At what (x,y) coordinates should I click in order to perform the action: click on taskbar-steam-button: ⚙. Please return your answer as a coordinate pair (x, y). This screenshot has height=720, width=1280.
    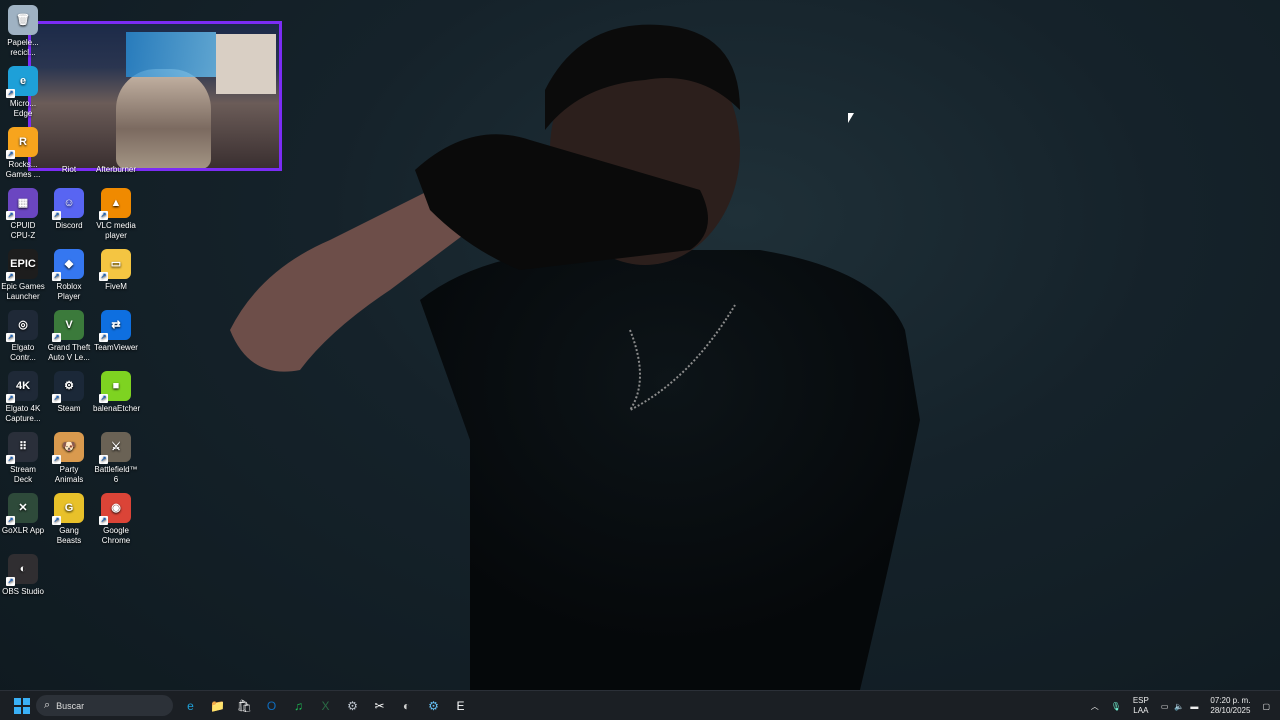
    Looking at the image, I should click on (434, 706).